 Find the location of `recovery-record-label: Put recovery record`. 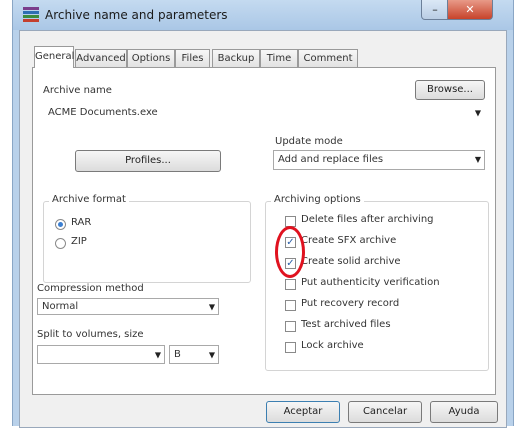

recovery-record-label: Put recovery record is located at coordinates (350, 303).